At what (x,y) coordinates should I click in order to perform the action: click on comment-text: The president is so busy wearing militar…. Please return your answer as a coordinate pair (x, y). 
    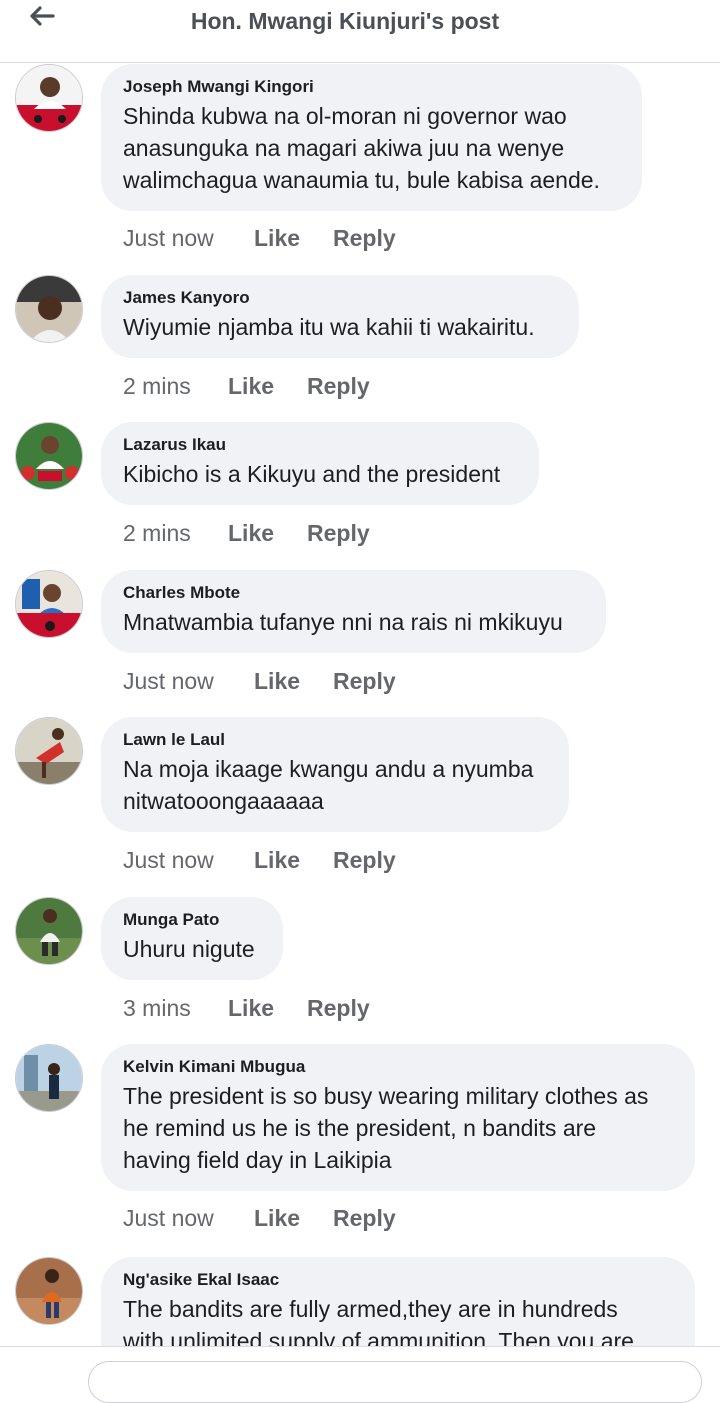
    Looking at the image, I should click on (386, 1128).